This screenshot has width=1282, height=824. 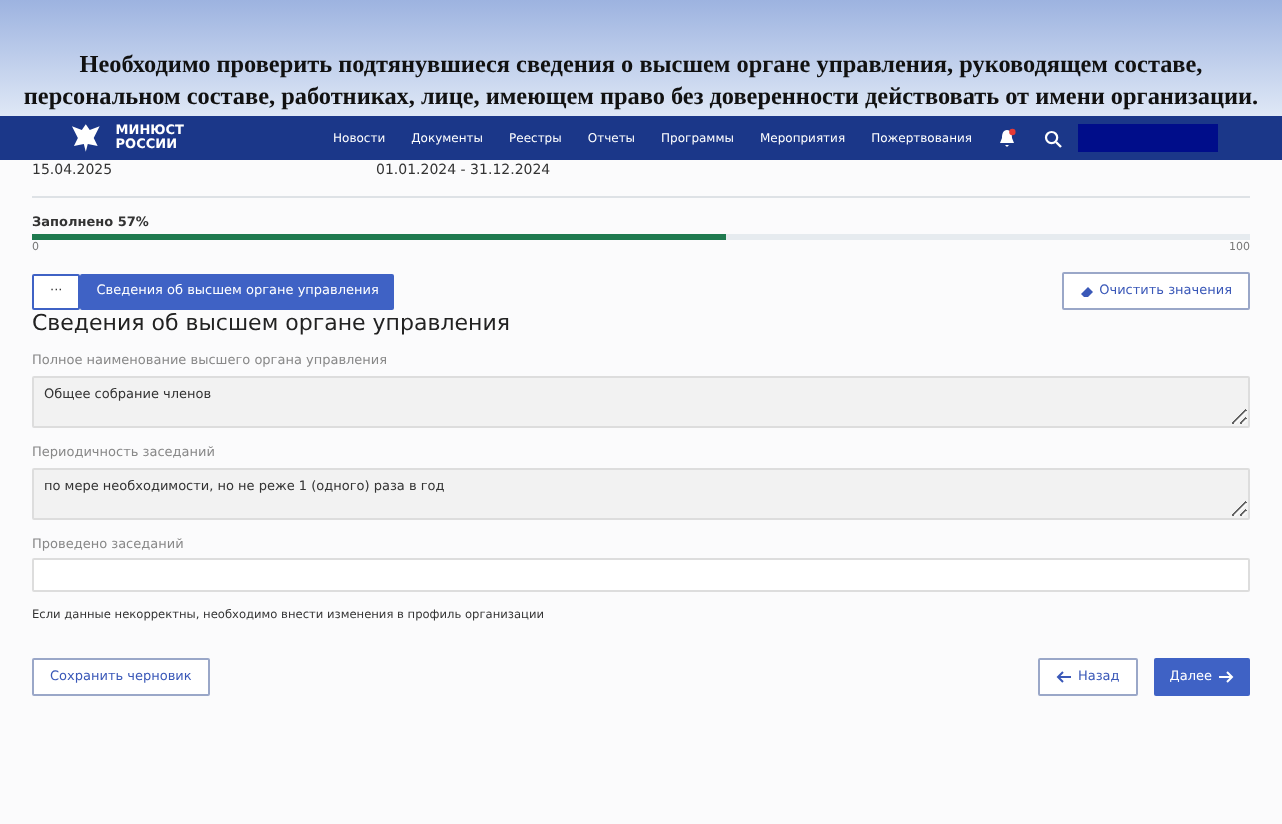 What do you see at coordinates (1053, 138) in the screenshot?
I see `search-icon` at bounding box center [1053, 138].